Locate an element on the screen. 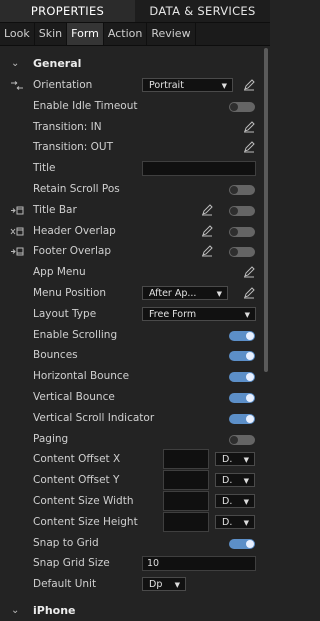 Image resolution: width=320 pixels, height=621 pixels. title-bar-label: Title Bar is located at coordinates (55, 209).